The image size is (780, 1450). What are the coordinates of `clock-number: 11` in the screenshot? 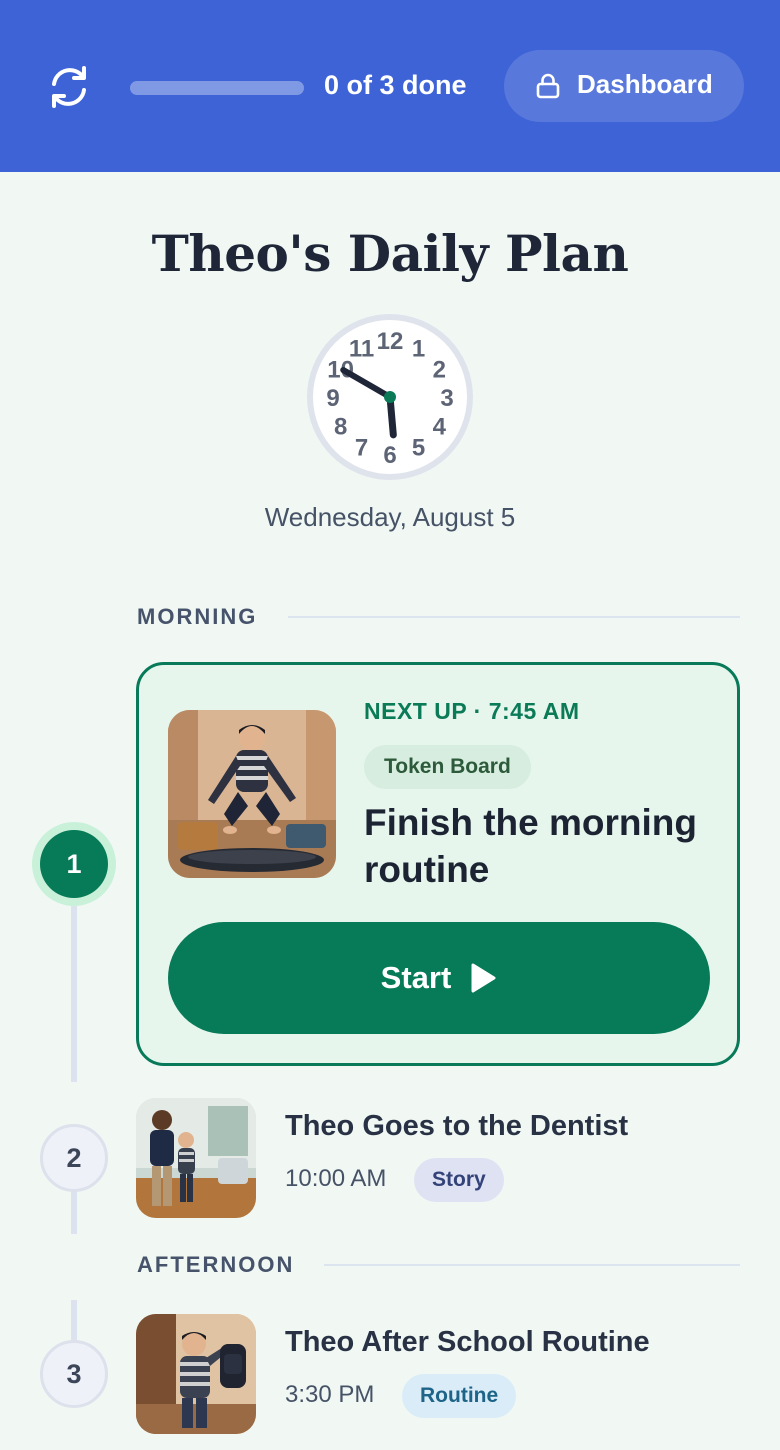 It's located at (361, 349).